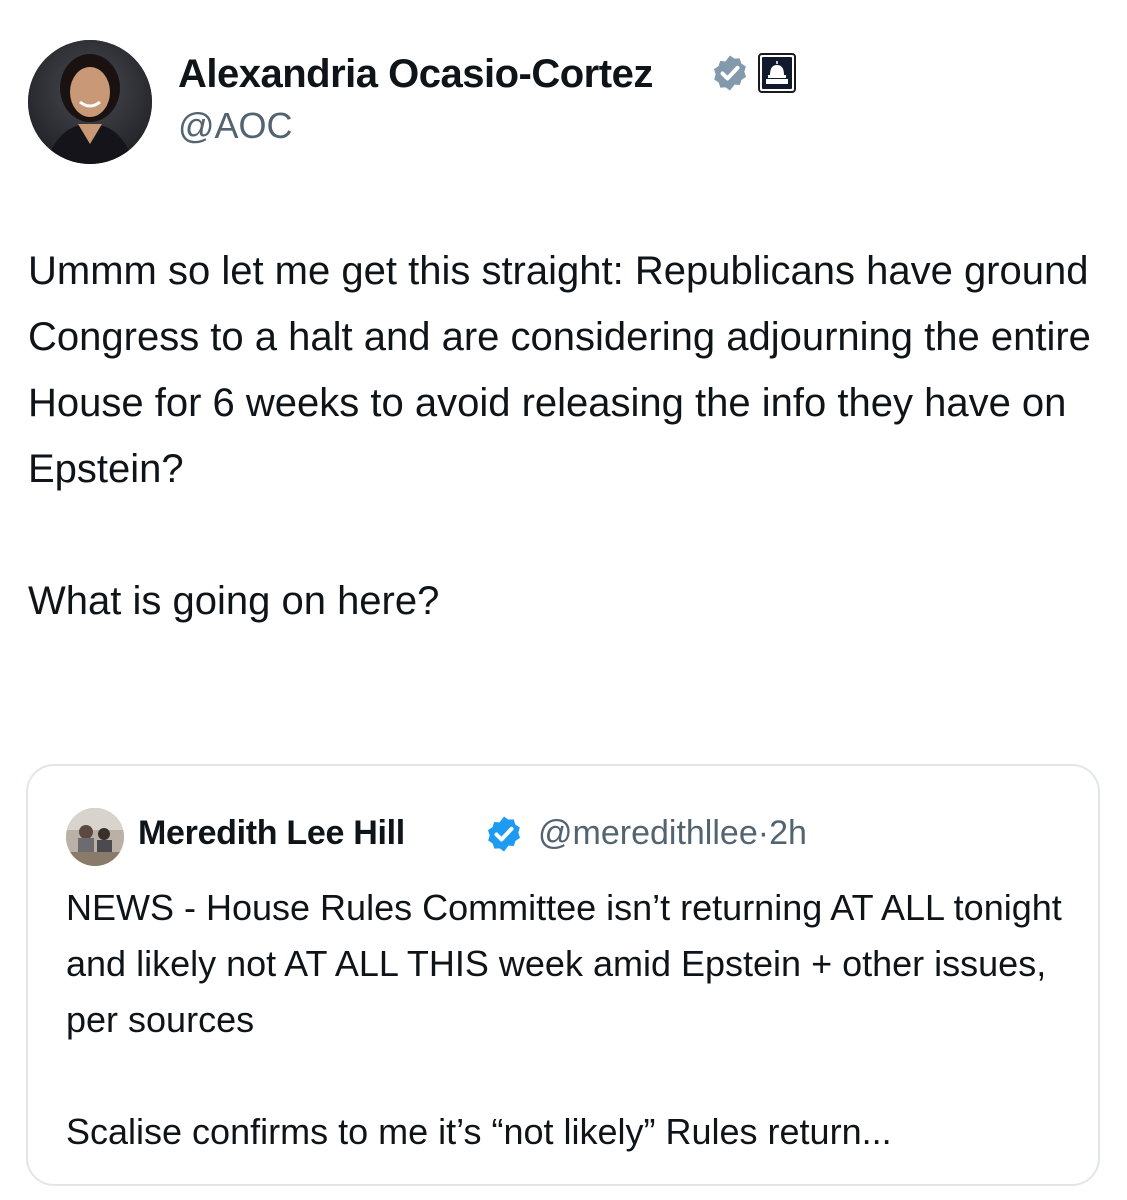 The height and width of the screenshot is (1200, 1127). Describe the element at coordinates (415, 74) in the screenshot. I see `author-display-name: Alexandria Ocasio-Cortez` at that location.